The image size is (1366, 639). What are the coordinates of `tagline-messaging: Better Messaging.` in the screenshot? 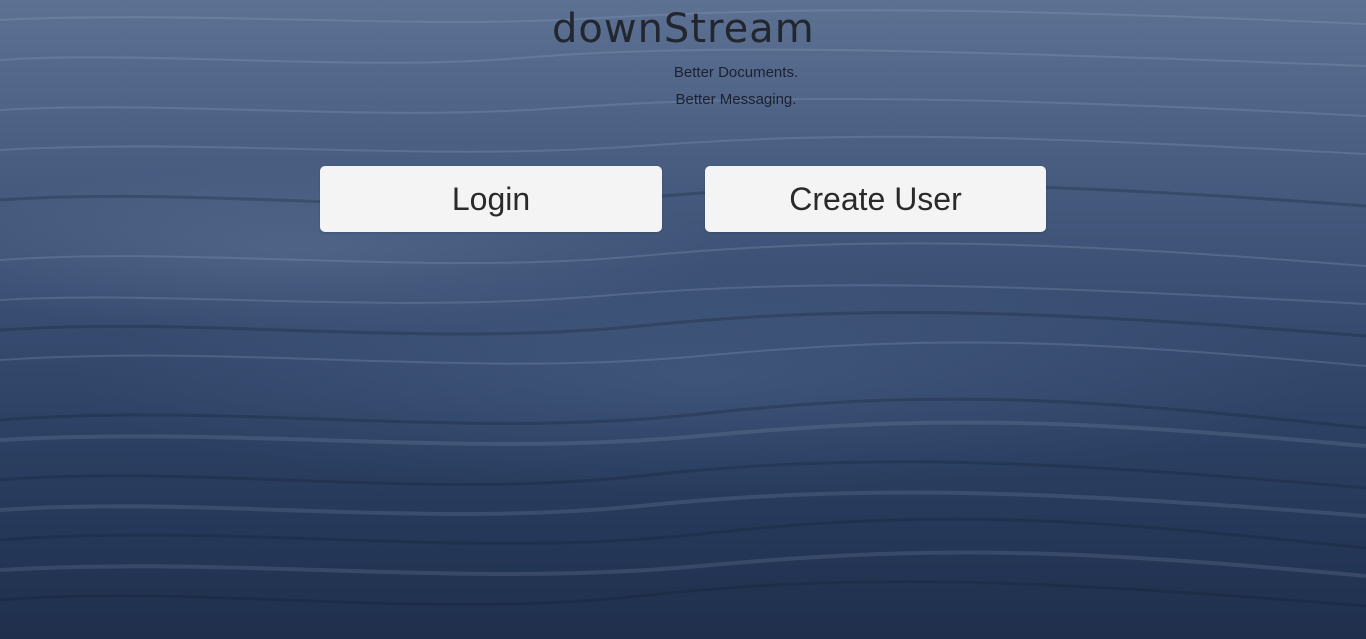 It's located at (736, 99).